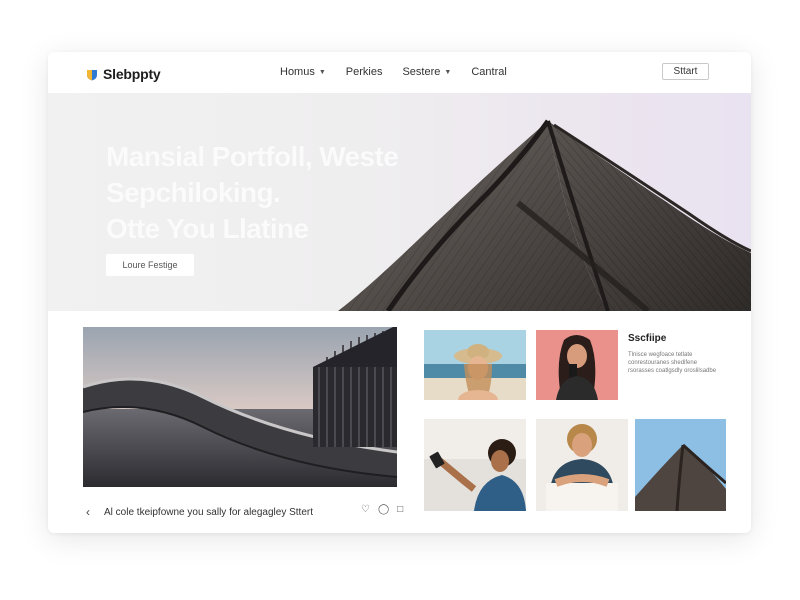 This screenshot has width=800, height=600. Describe the element at coordinates (93, 512) in the screenshot. I see `back-arrow-icon: ‹` at that location.